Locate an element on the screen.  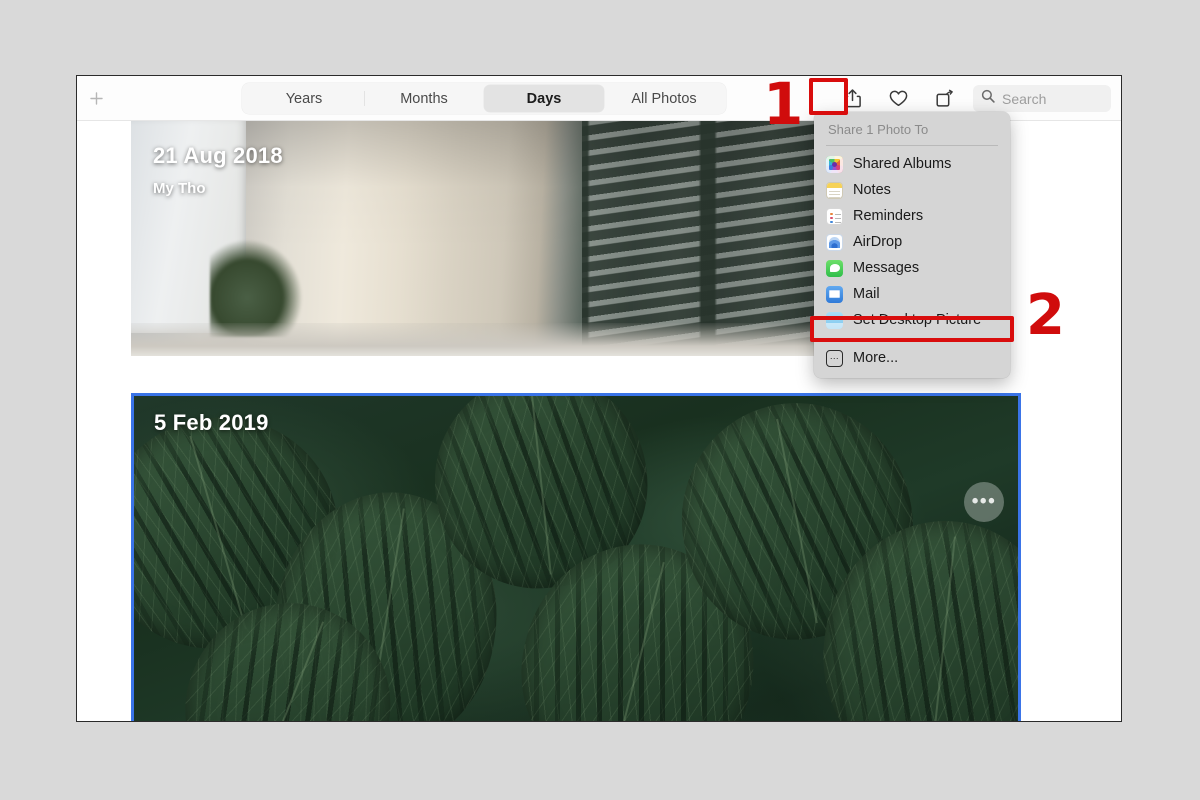
tab-months-label: Months is located at coordinates (424, 98).